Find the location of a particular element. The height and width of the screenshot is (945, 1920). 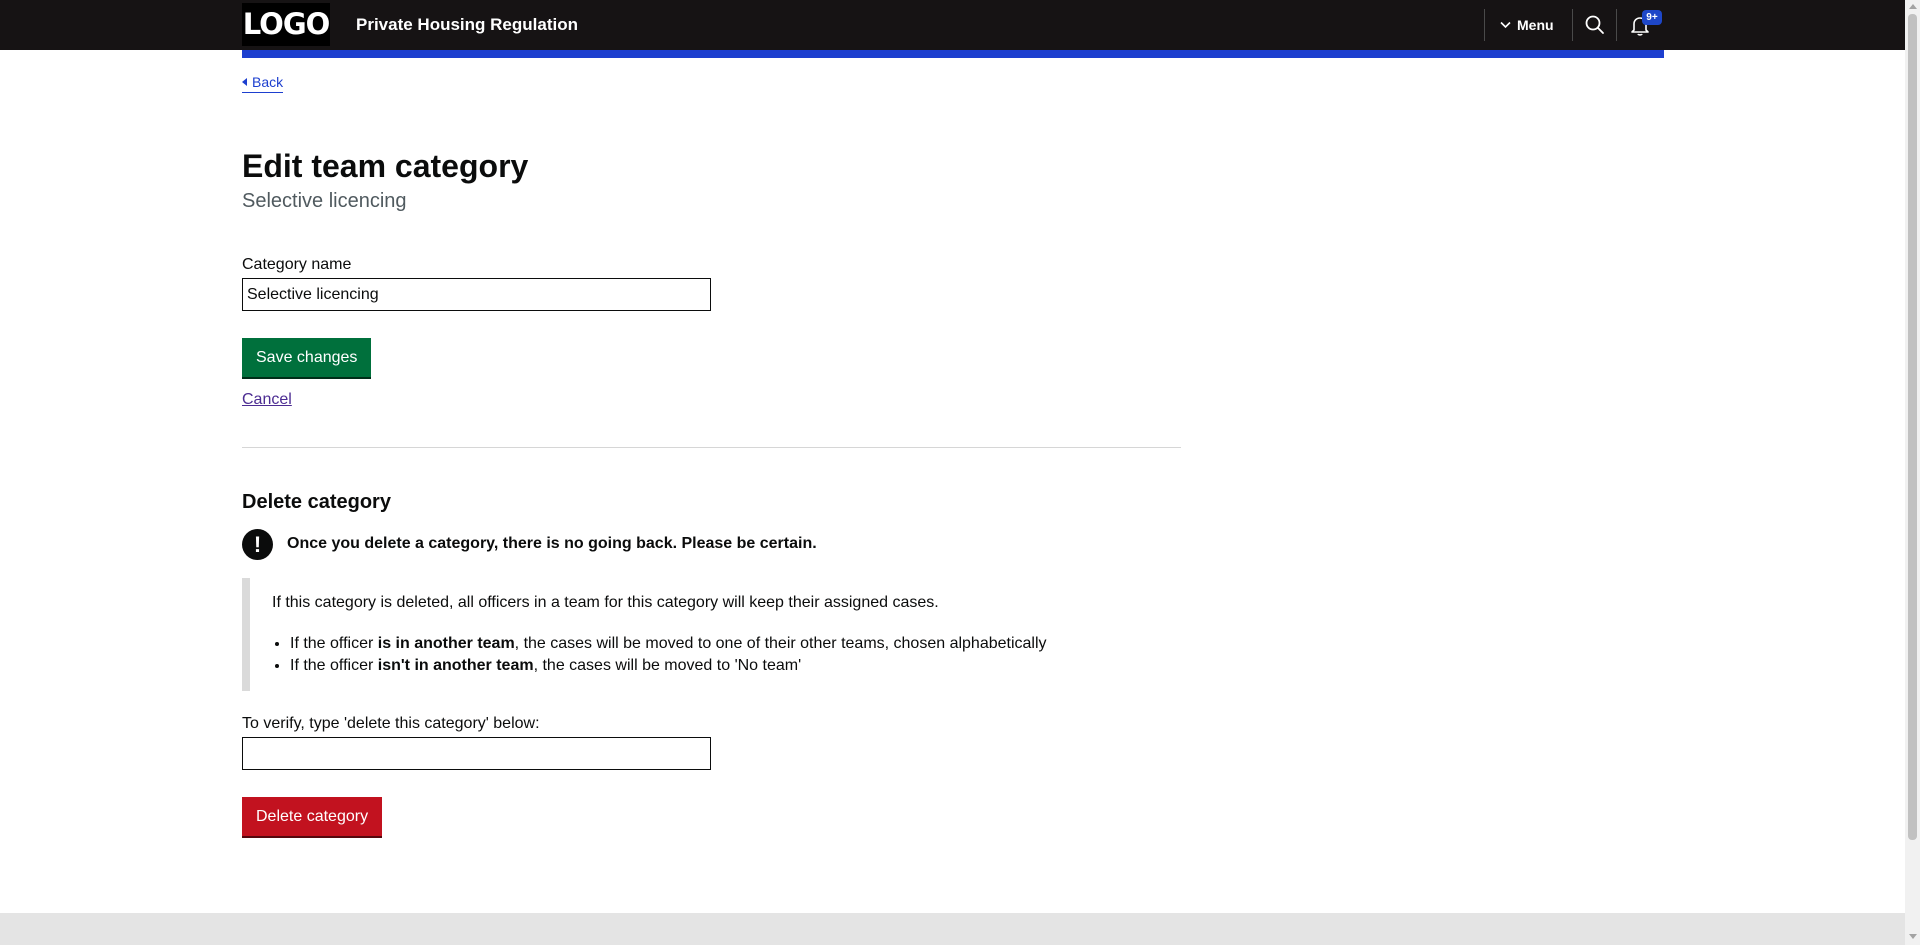

warning-icon: ! is located at coordinates (257, 544).